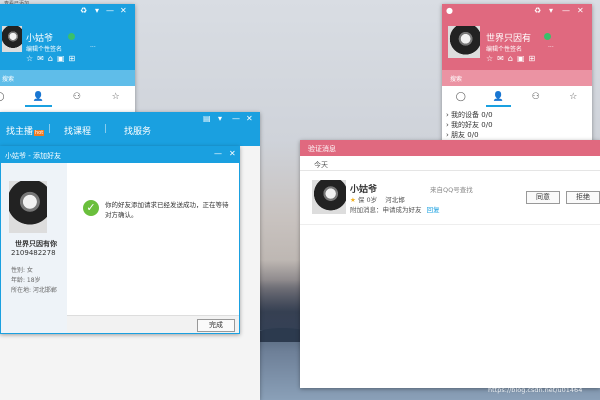 Image resolution: width=600 pixels, height=400 pixels. What do you see at coordinates (402, 210) in the screenshot?
I see `note-text: 申请成为好友` at bounding box center [402, 210].